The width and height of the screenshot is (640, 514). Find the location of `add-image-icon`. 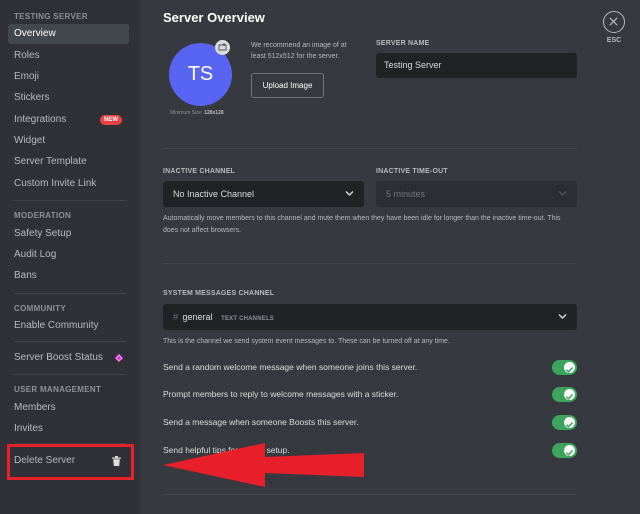

add-image-icon is located at coordinates (222, 47).